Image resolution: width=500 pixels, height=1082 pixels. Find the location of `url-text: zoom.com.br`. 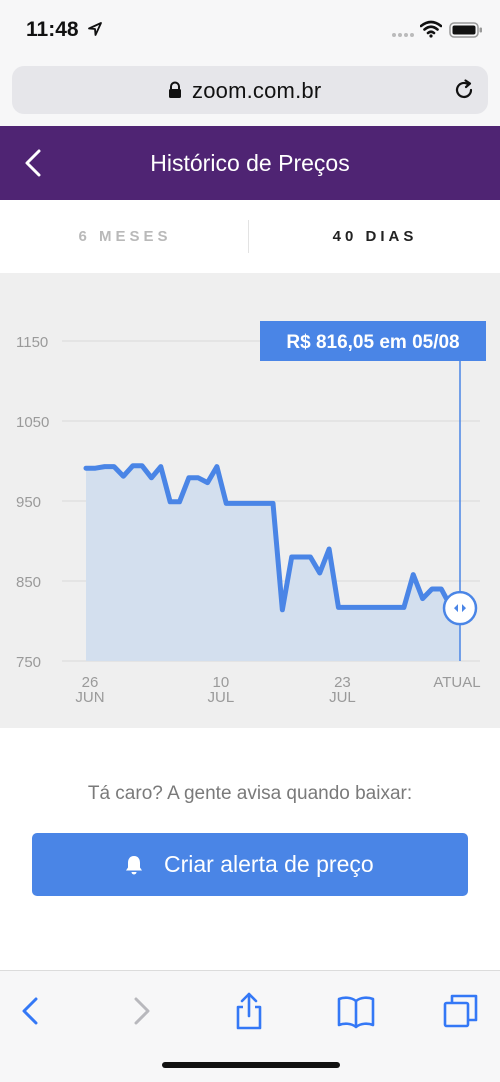

url-text: zoom.com.br is located at coordinates (257, 90).